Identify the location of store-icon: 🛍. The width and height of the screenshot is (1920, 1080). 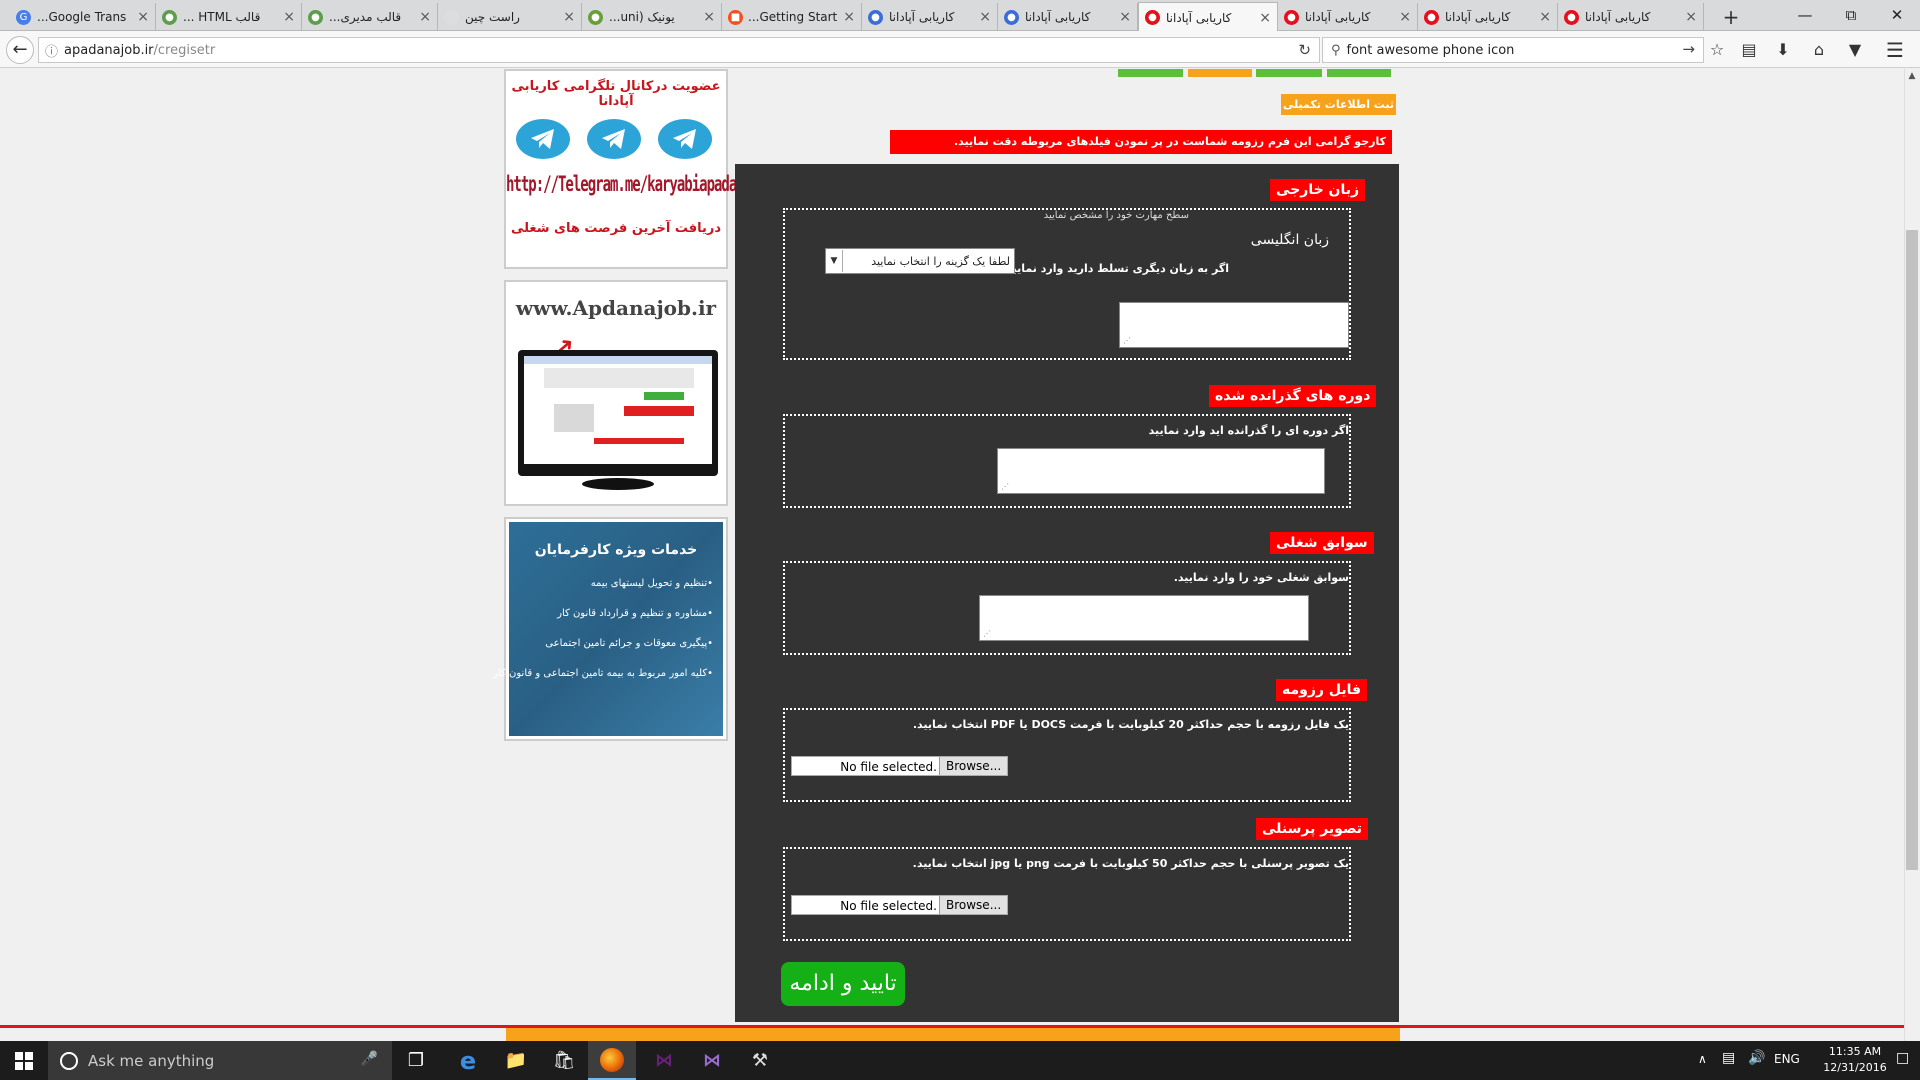
(564, 1060).